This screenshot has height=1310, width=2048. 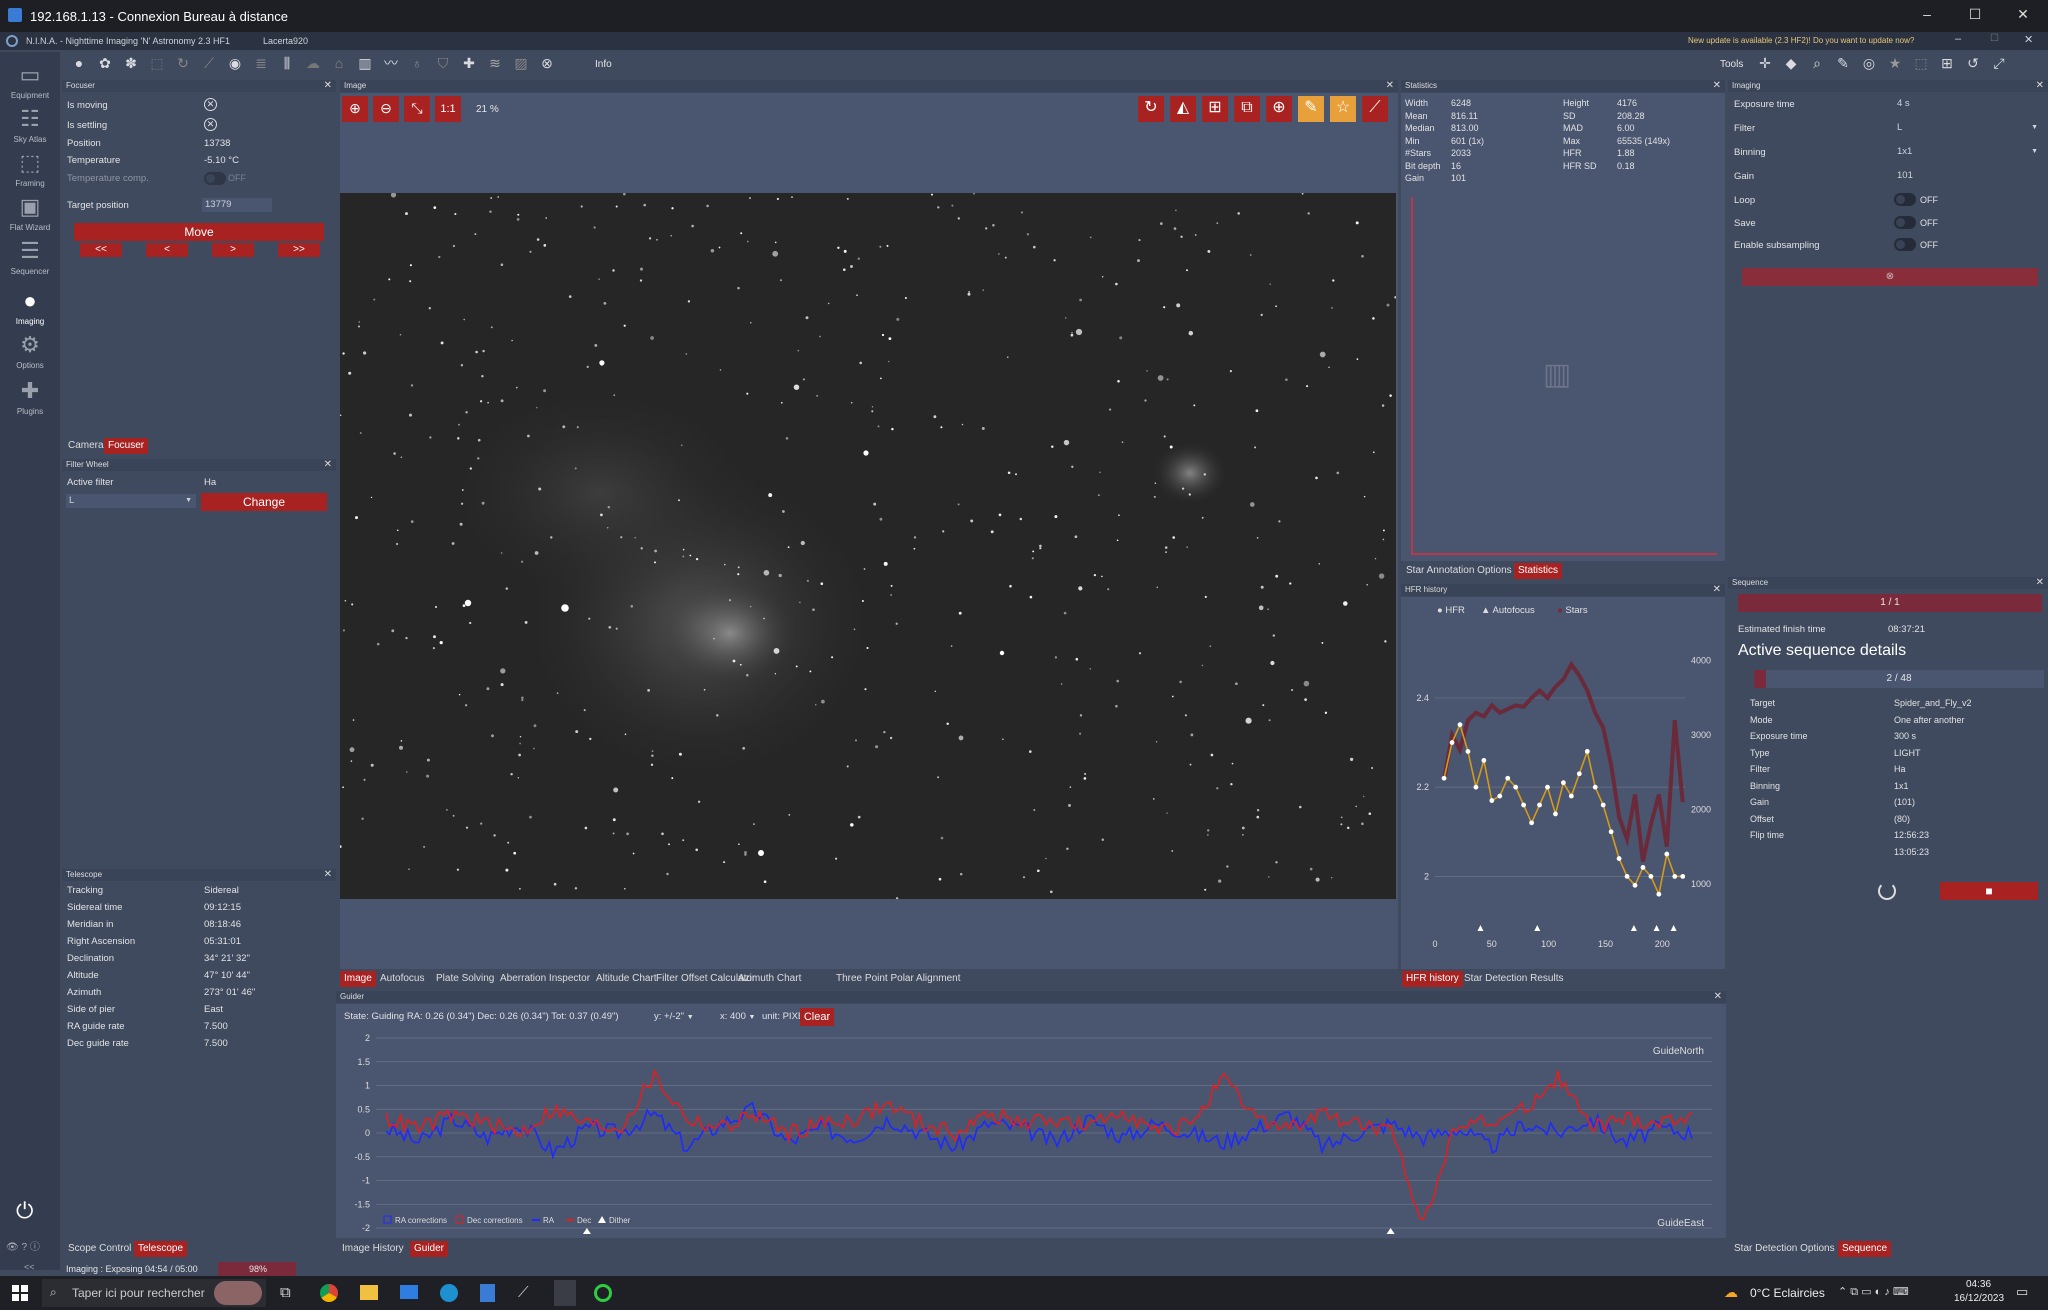 I want to click on remote-desktop-taskbar-icon, so click(x=565, y=1293).